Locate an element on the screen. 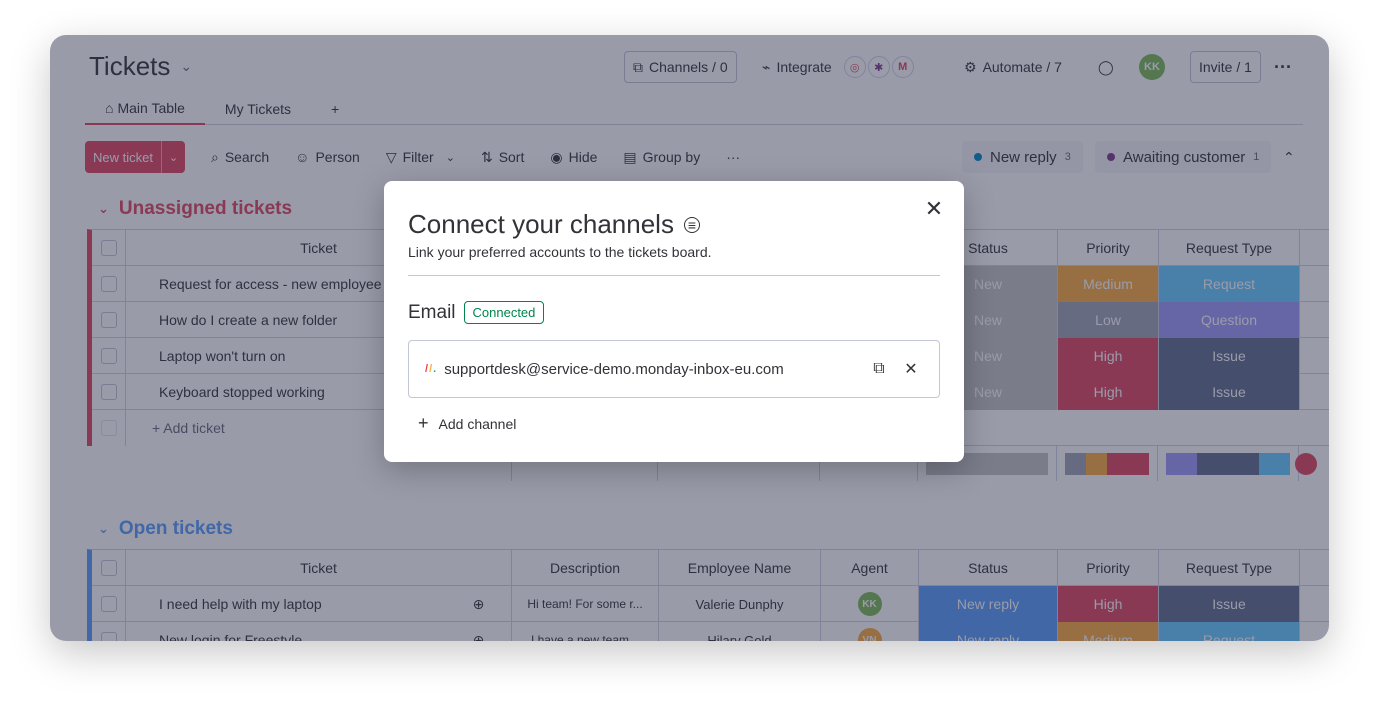 The image size is (1379, 706). status-badge: Connected is located at coordinates (504, 312).